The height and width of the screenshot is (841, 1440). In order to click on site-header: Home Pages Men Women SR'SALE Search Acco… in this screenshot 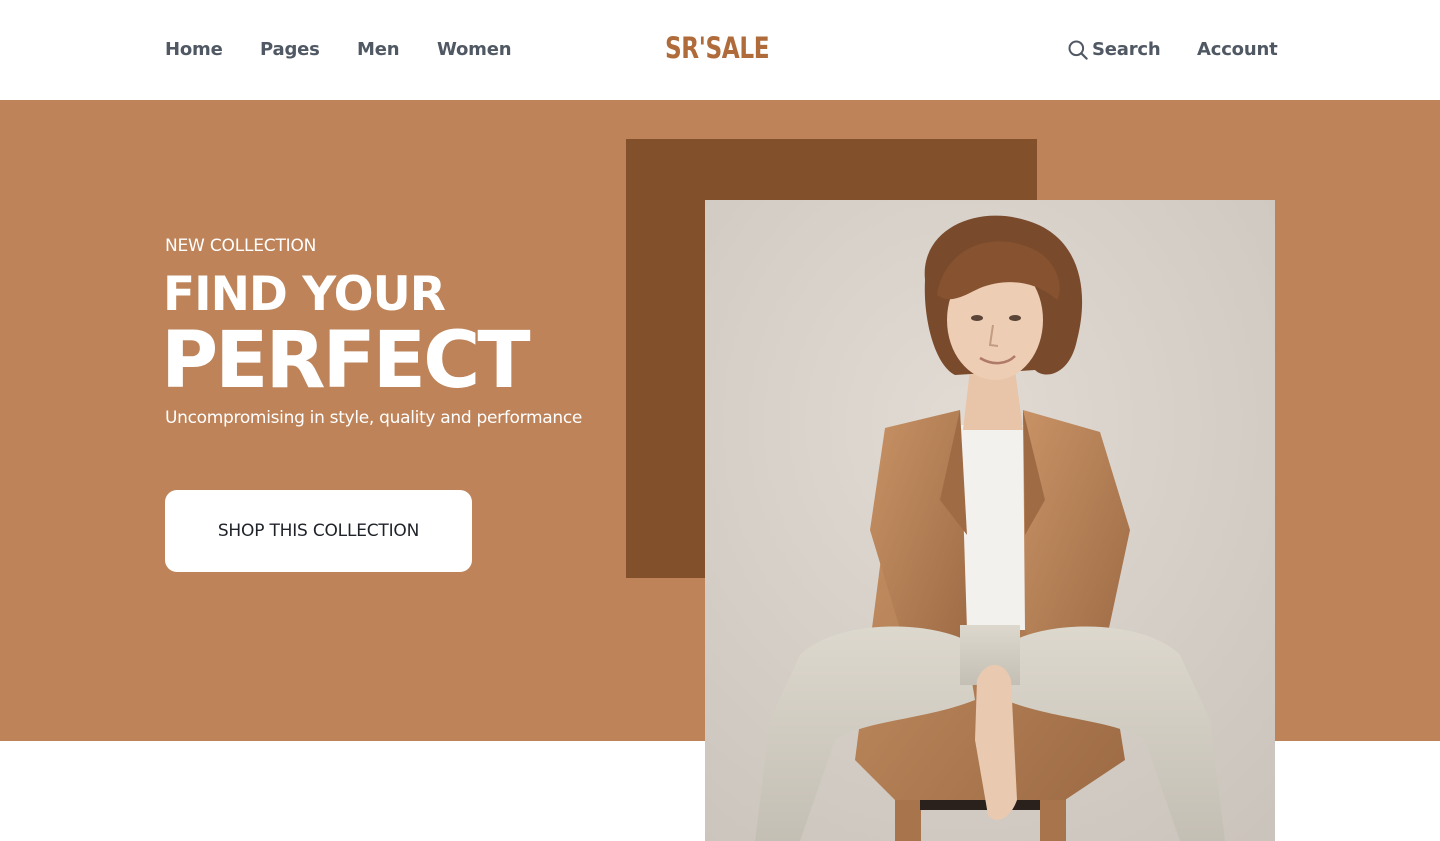, I will do `click(720, 50)`.